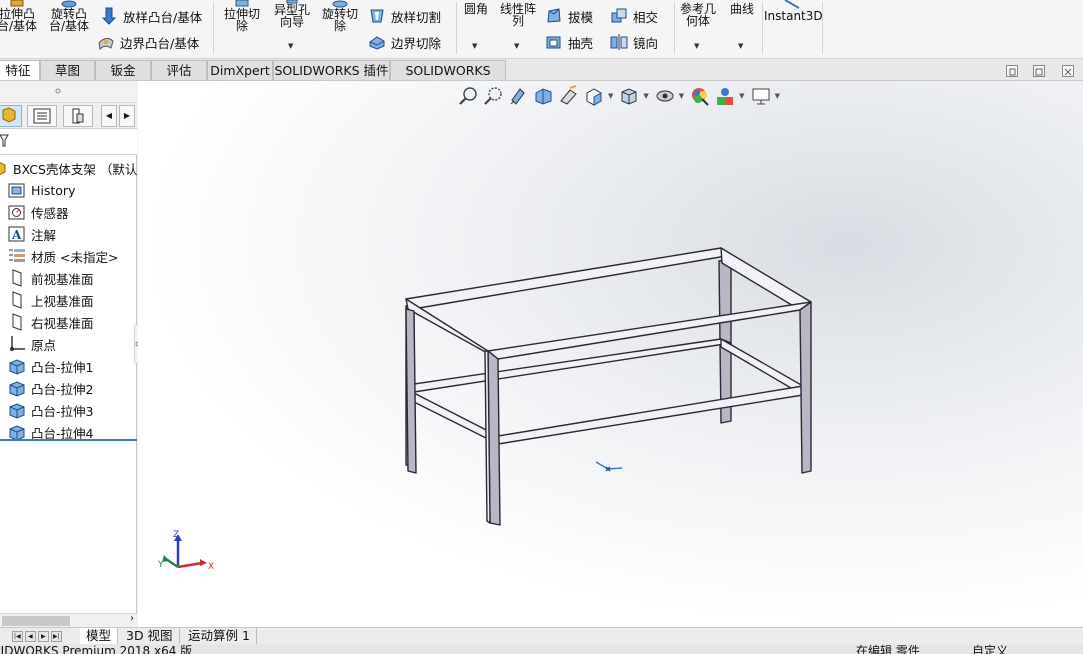 The height and width of the screenshot is (654, 1083). I want to click on expand-icon, so click(1039, 72).